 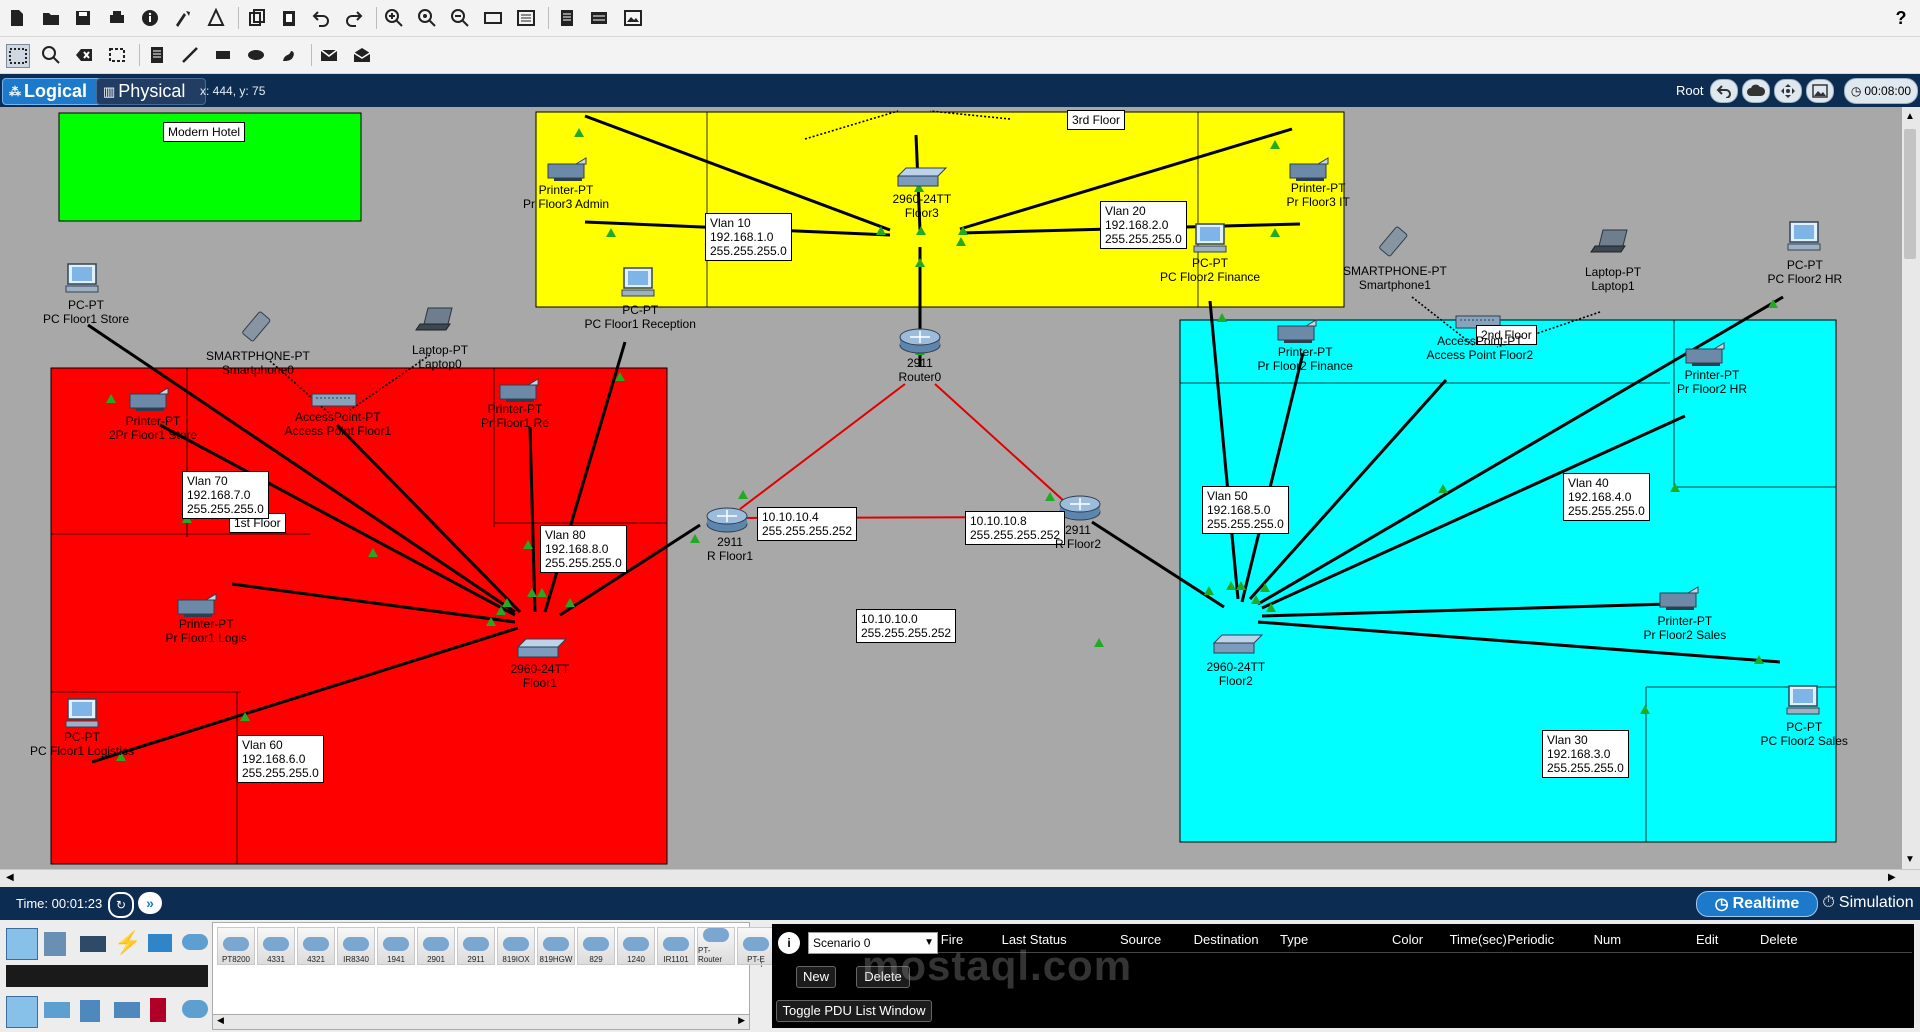 What do you see at coordinates (460, 18) in the screenshot?
I see `zoom-out-icon` at bounding box center [460, 18].